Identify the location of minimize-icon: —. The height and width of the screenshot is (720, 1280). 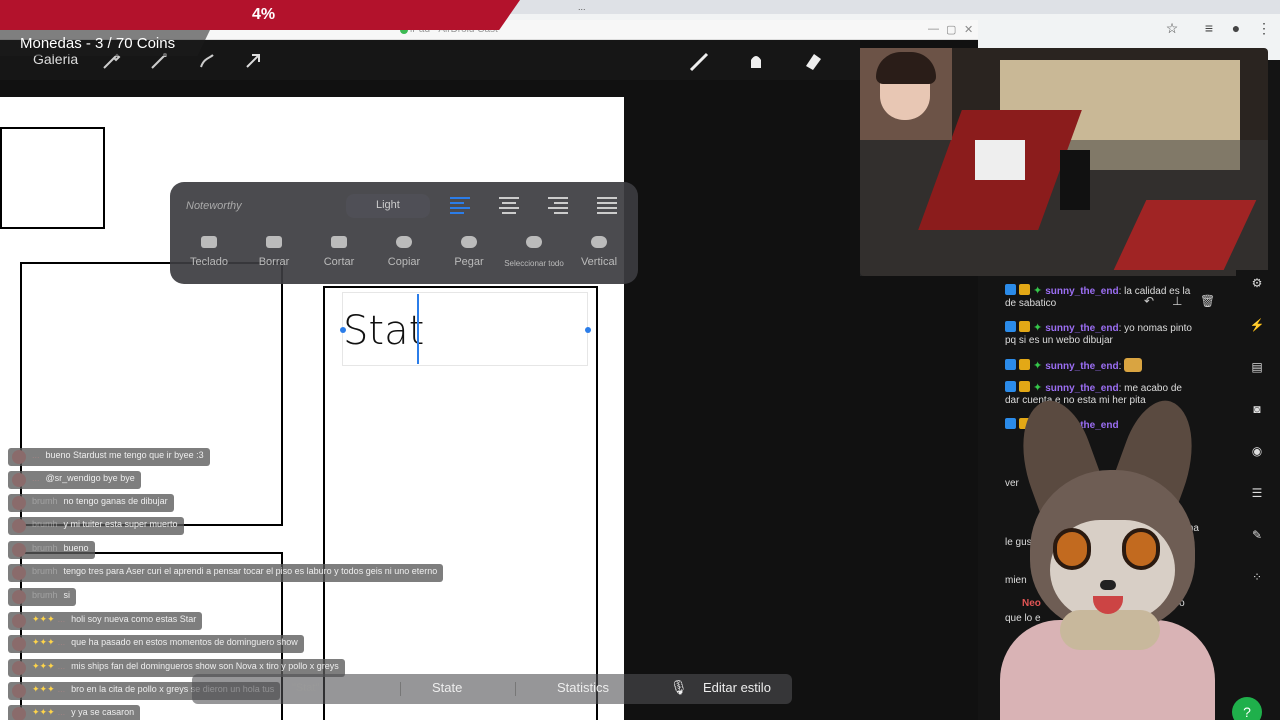
(933, 29).